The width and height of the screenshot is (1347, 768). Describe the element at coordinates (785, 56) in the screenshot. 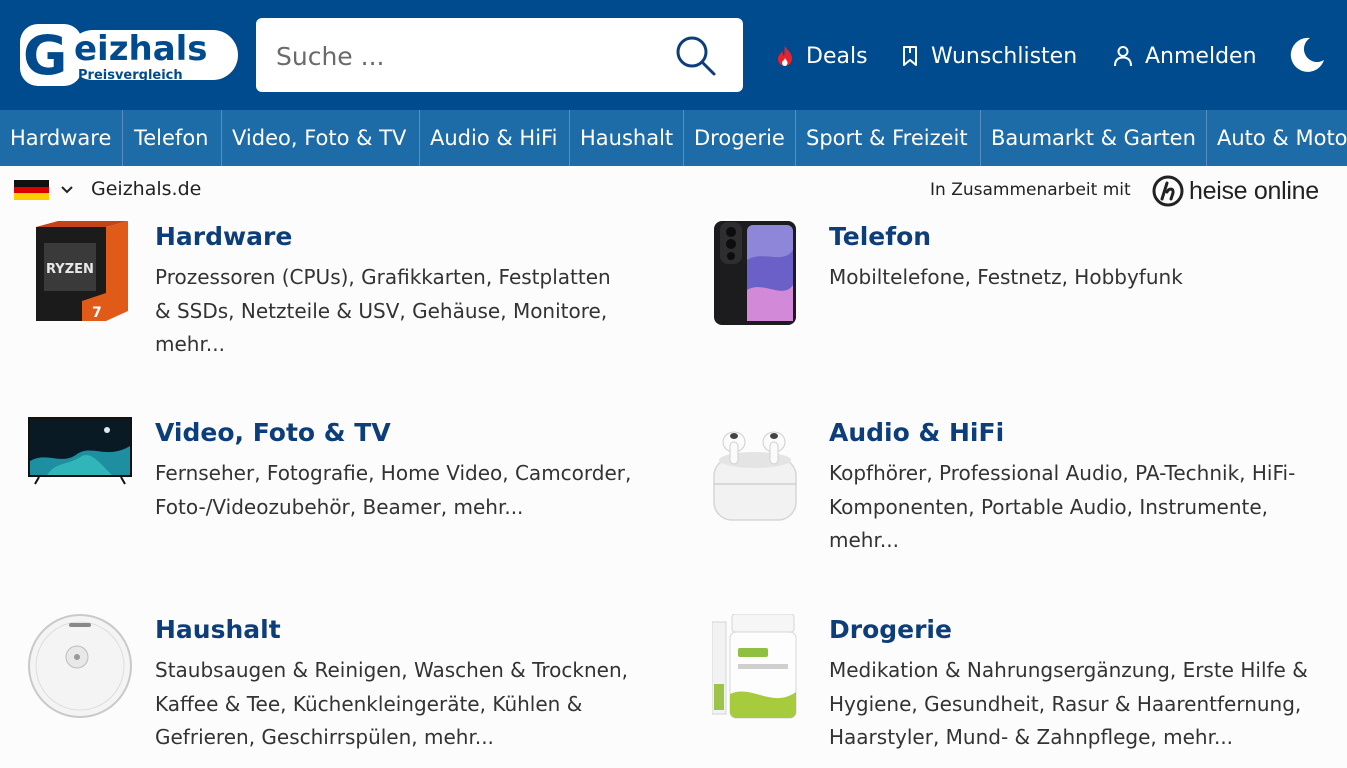

I see `flame-icon` at that location.